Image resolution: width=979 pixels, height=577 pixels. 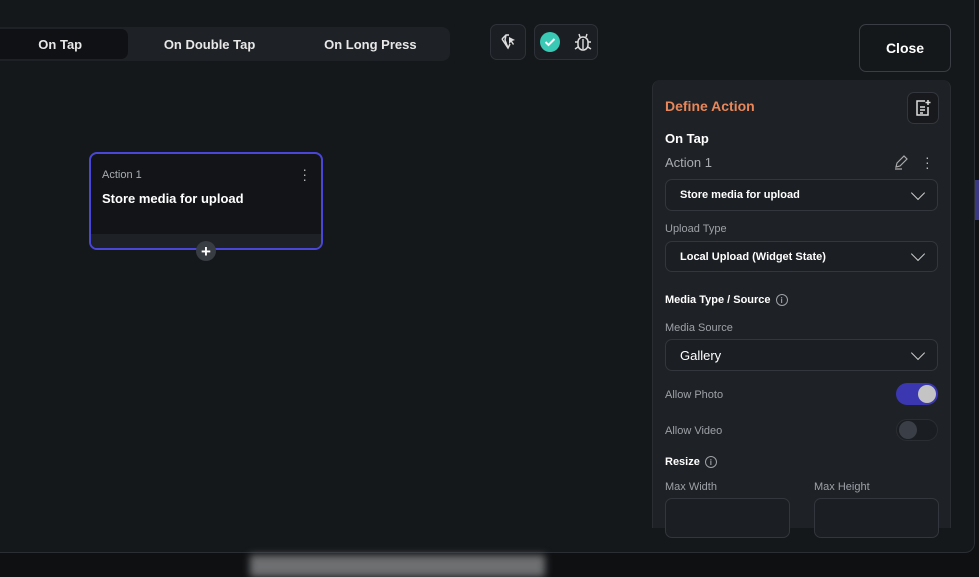 What do you see at coordinates (917, 430) in the screenshot?
I see `allow-video-toggle` at bounding box center [917, 430].